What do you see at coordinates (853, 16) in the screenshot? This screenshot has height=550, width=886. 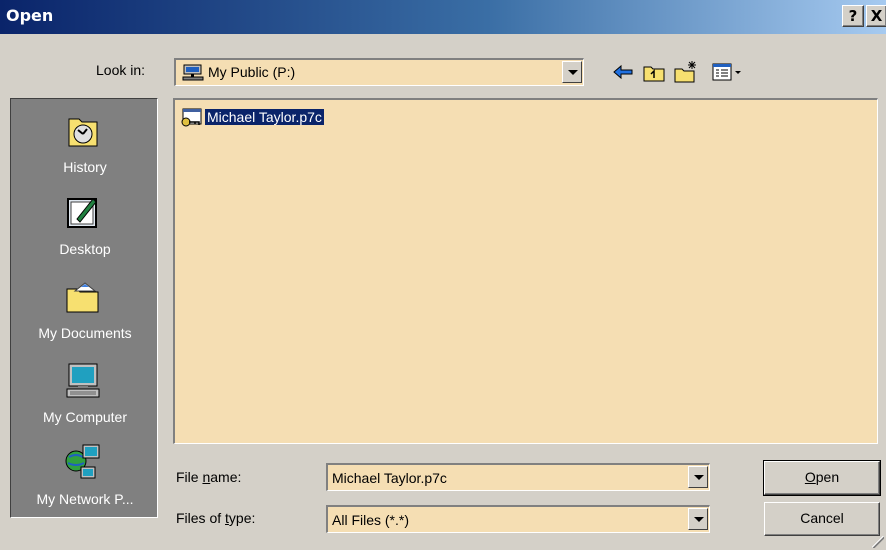 I see `help-button: ?` at bounding box center [853, 16].